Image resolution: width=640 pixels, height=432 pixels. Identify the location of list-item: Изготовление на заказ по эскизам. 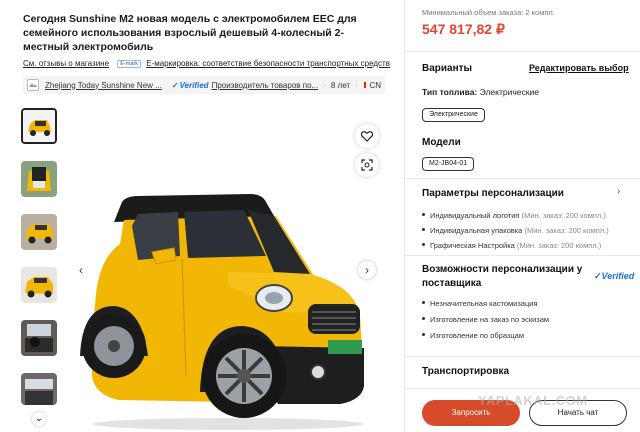
(529, 320).